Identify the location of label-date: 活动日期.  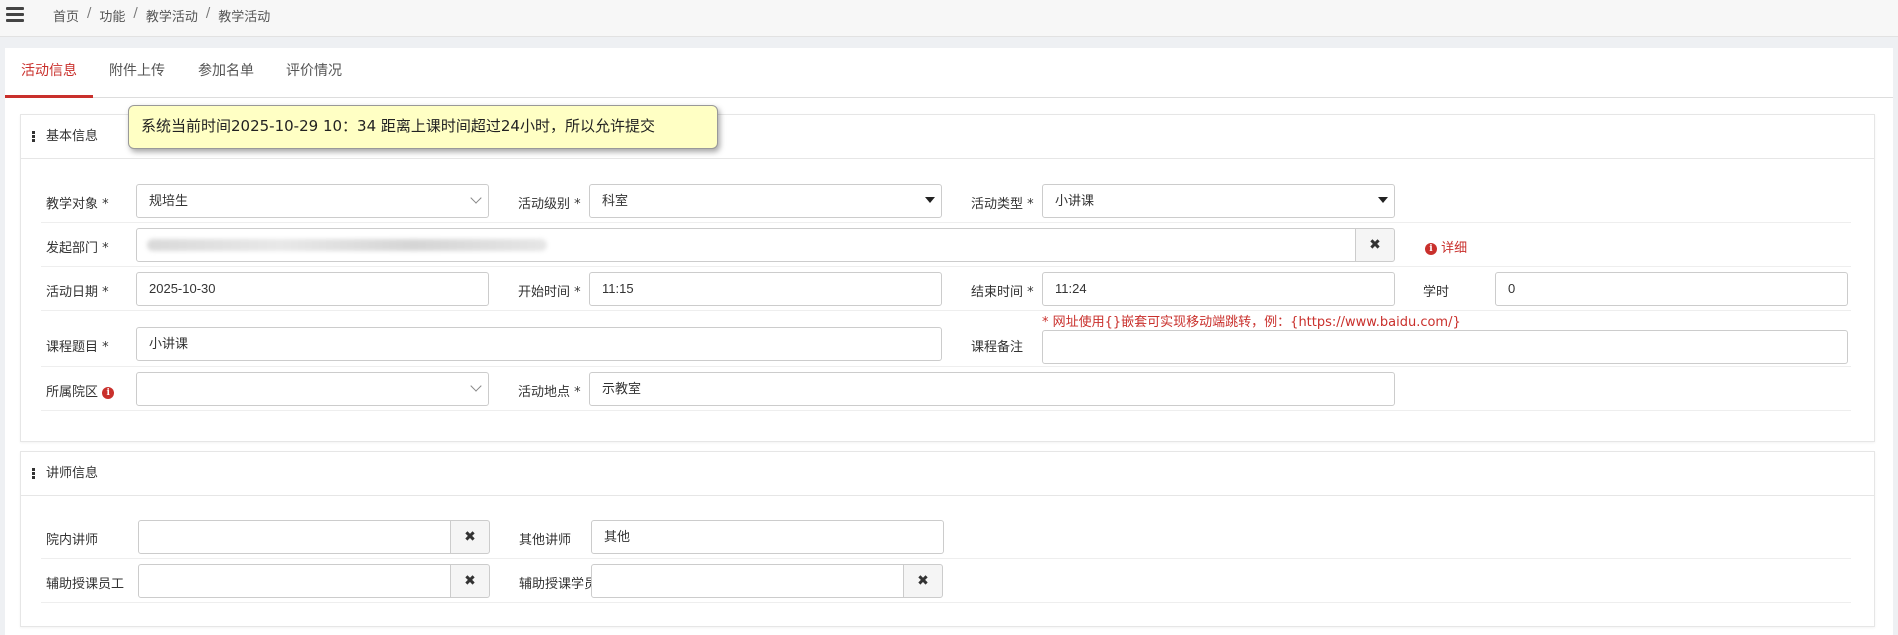
(77, 290).